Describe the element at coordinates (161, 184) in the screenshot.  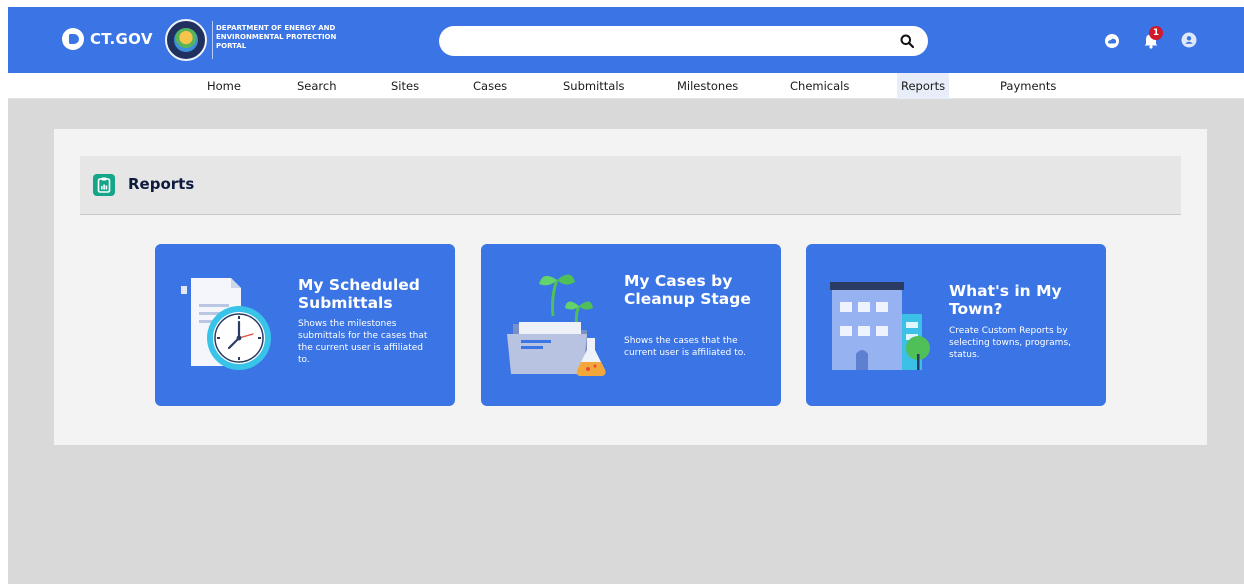
I see `reports-title: Reports` at that location.